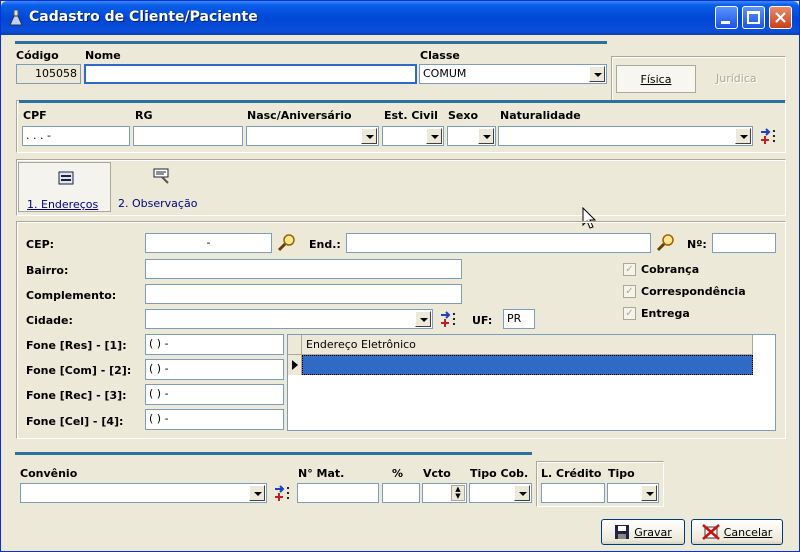 The image size is (800, 552). What do you see at coordinates (573, 493) in the screenshot?
I see `lcredito-input` at bounding box center [573, 493].